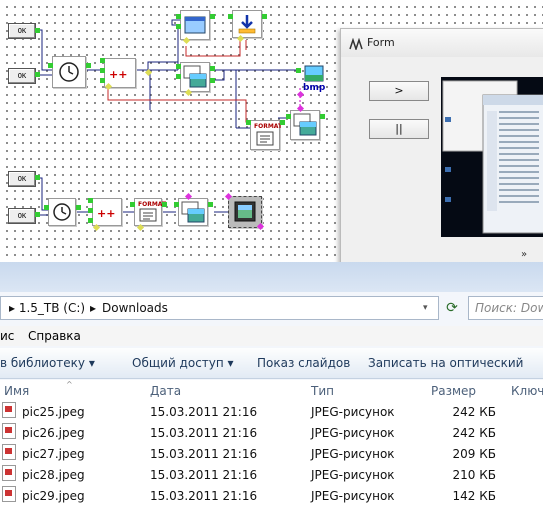 Image resolution: width=543 pixels, height=507 pixels. What do you see at coordinates (195, 25) in the screenshot?
I see `window-block` at bounding box center [195, 25].